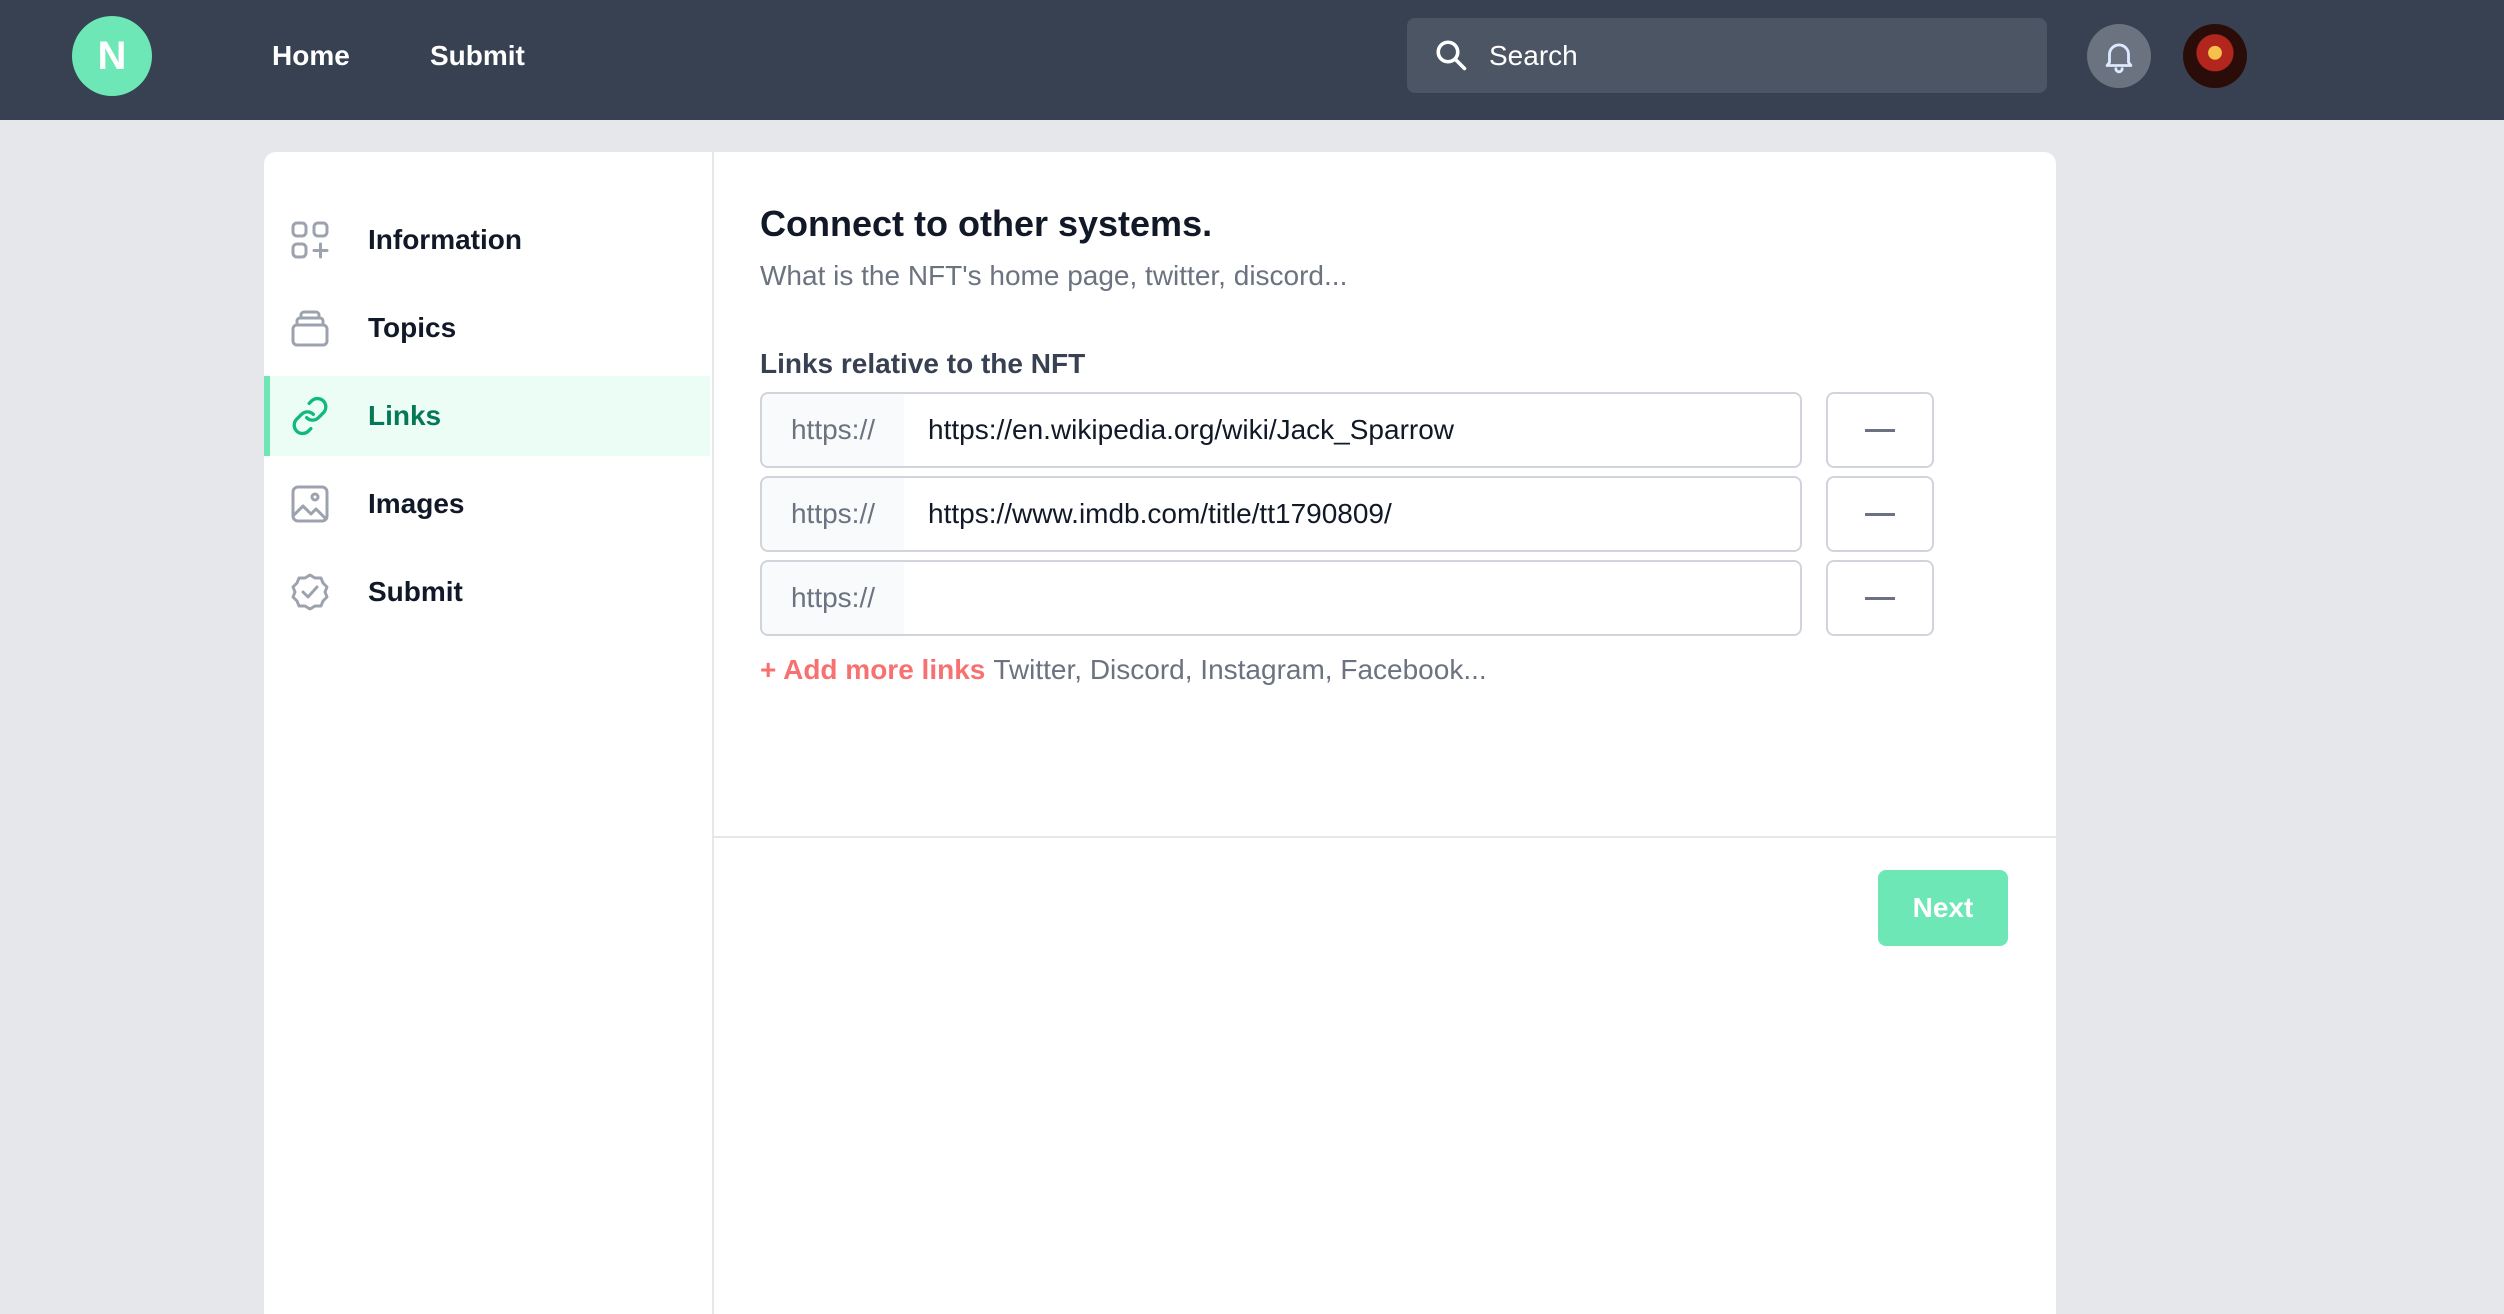  What do you see at coordinates (1384, 837) in the screenshot?
I see `divider` at bounding box center [1384, 837].